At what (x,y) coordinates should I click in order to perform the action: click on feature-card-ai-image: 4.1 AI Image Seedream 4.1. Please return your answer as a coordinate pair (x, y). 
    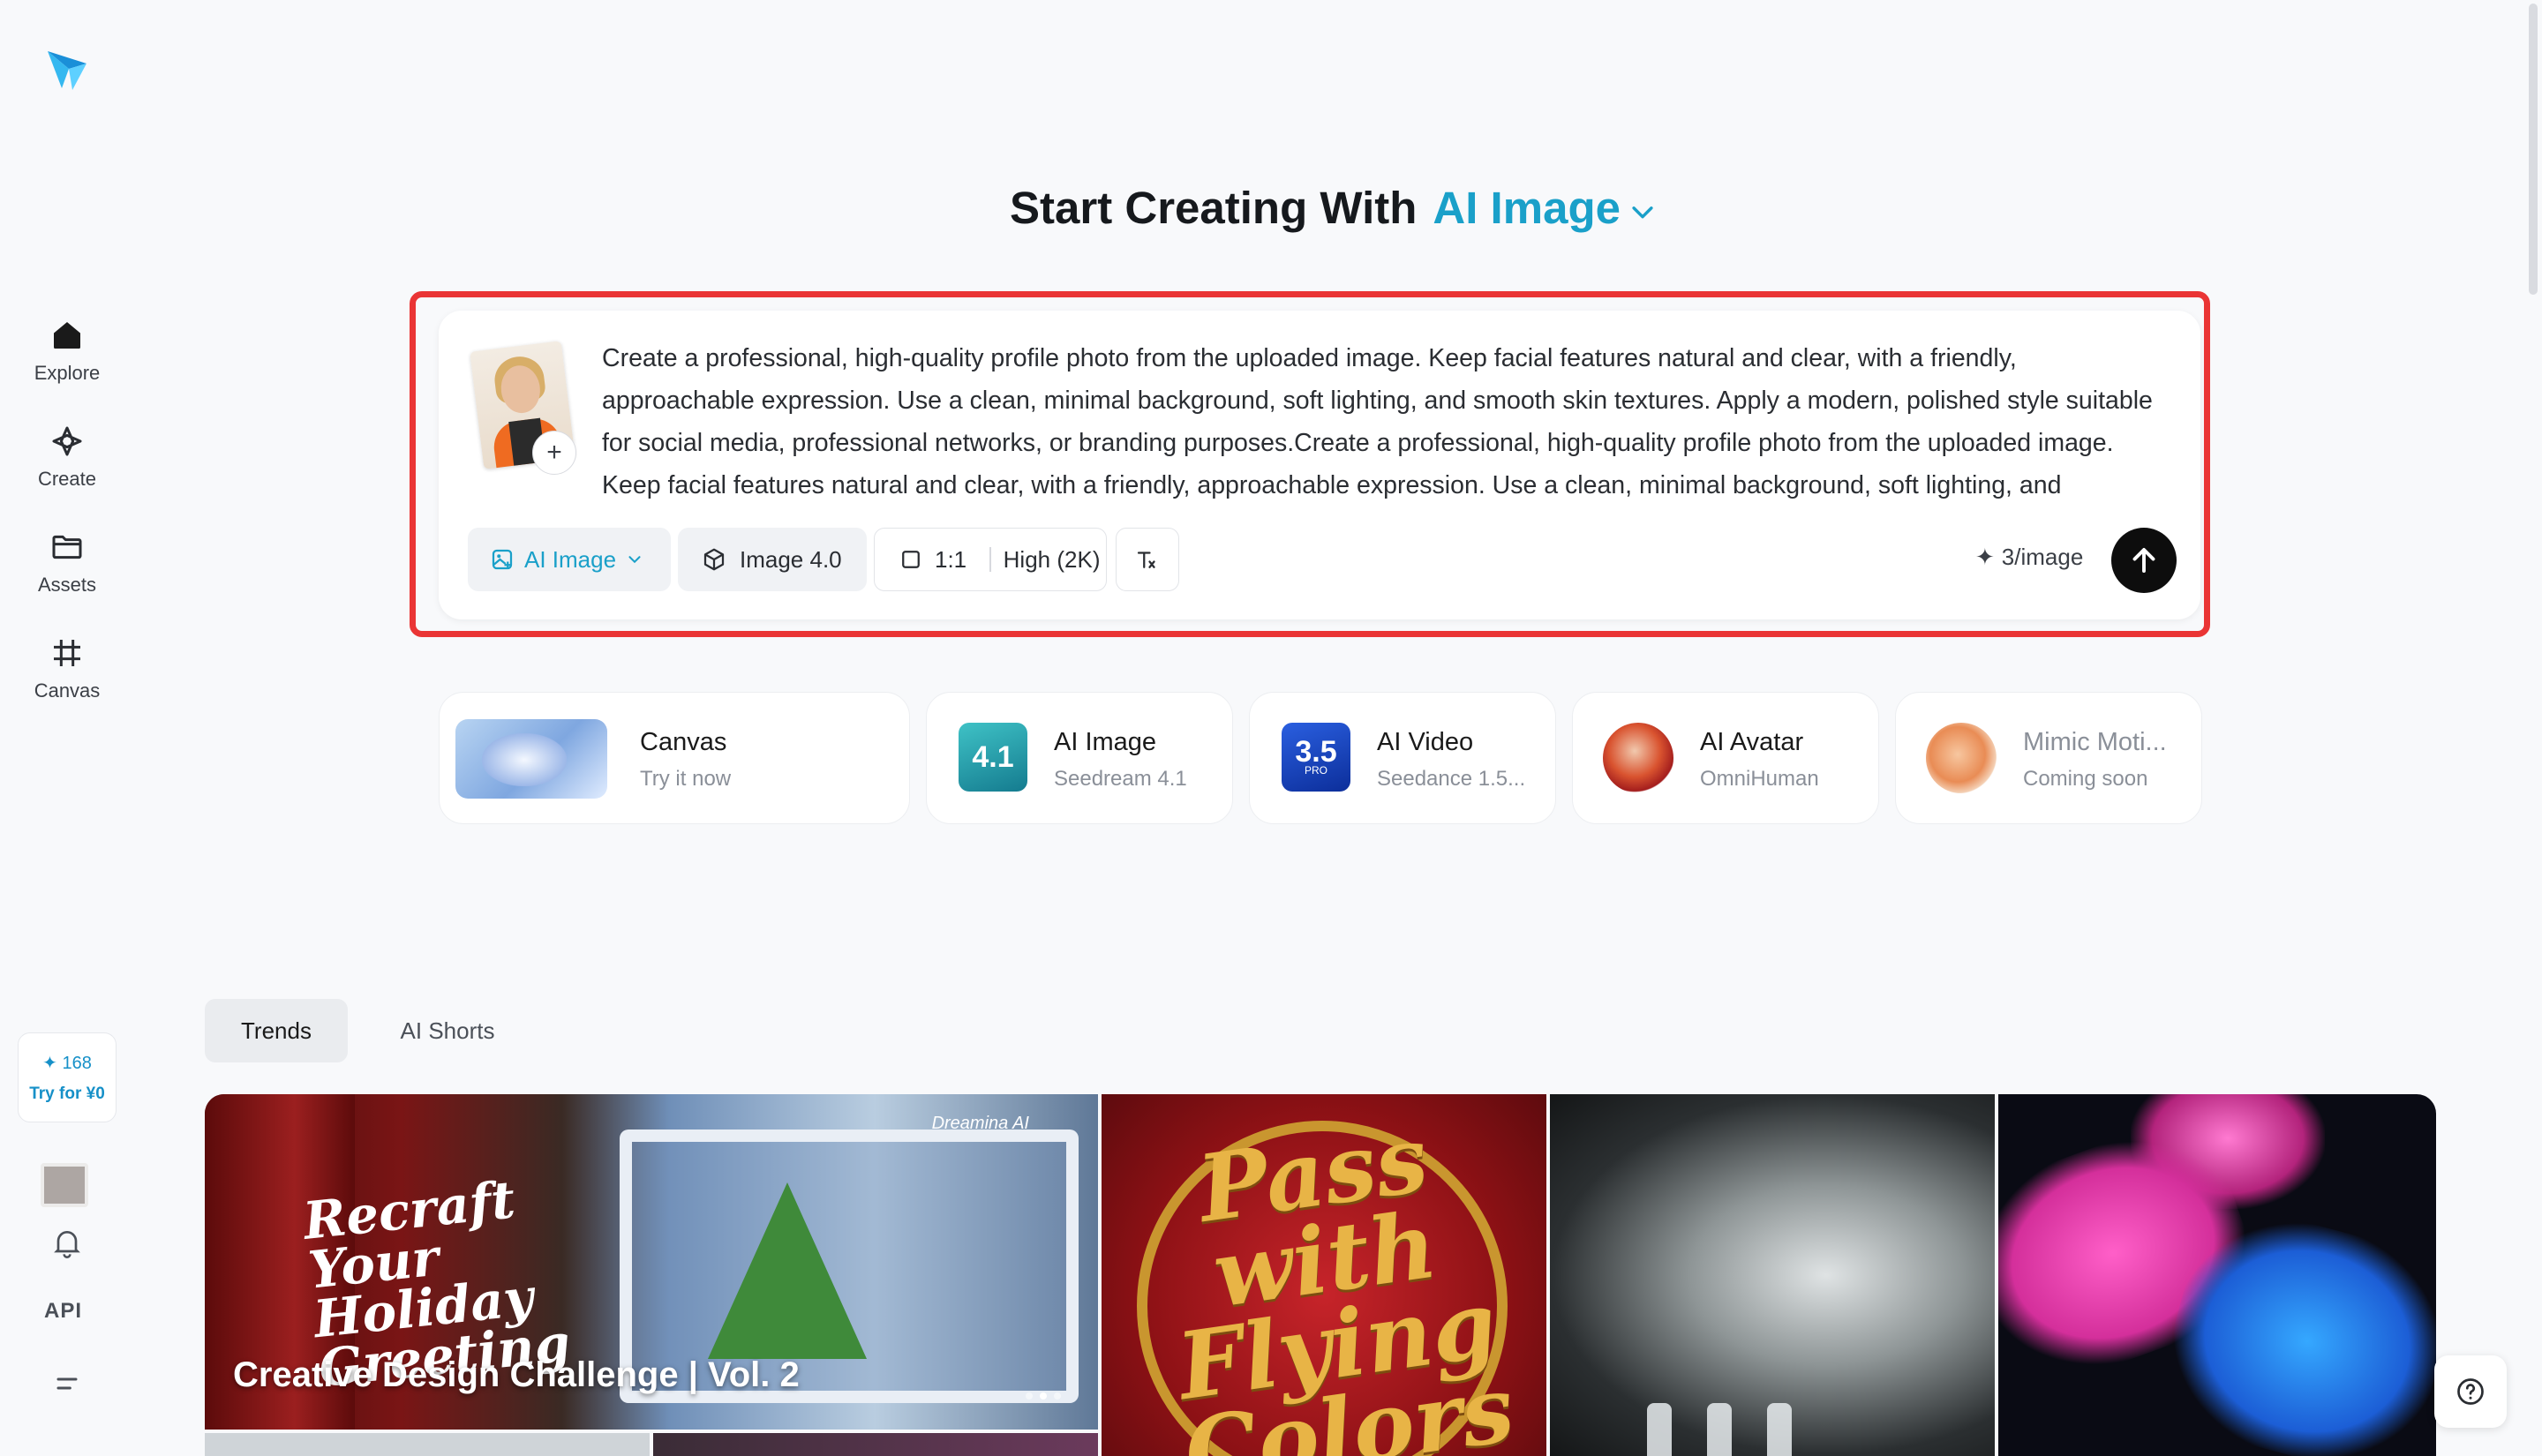
    Looking at the image, I should click on (1080, 758).